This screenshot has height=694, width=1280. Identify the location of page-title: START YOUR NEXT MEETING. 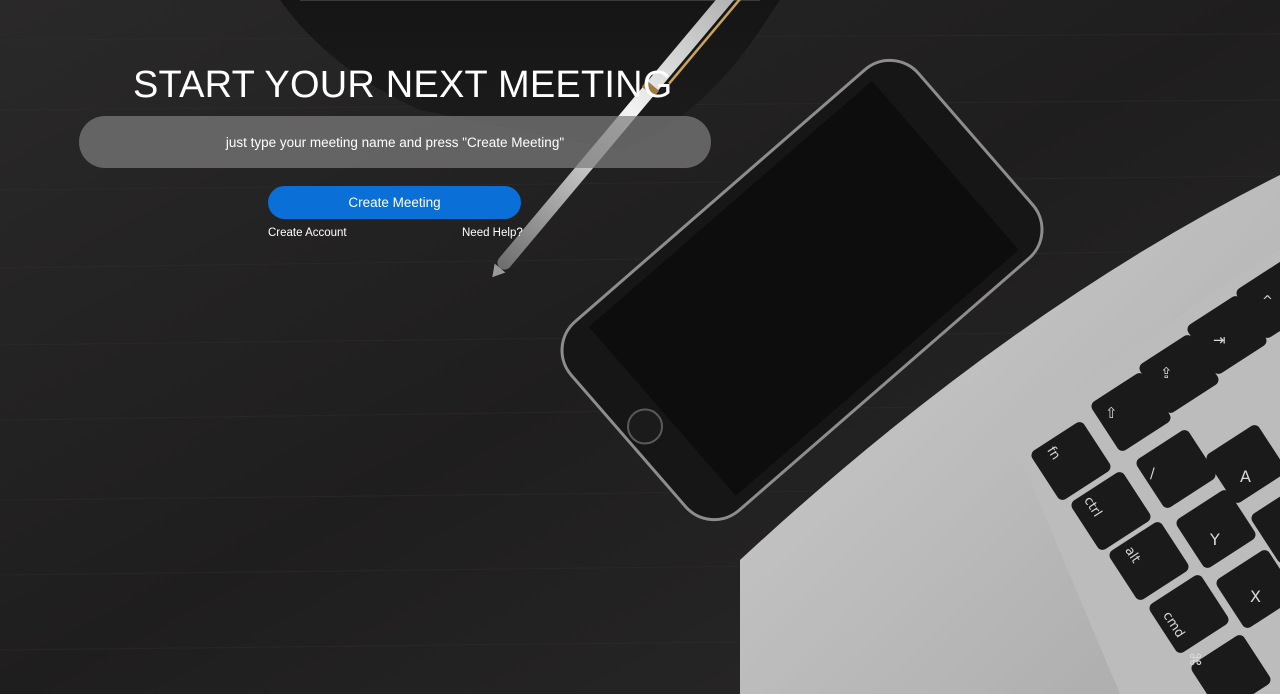
(403, 85).